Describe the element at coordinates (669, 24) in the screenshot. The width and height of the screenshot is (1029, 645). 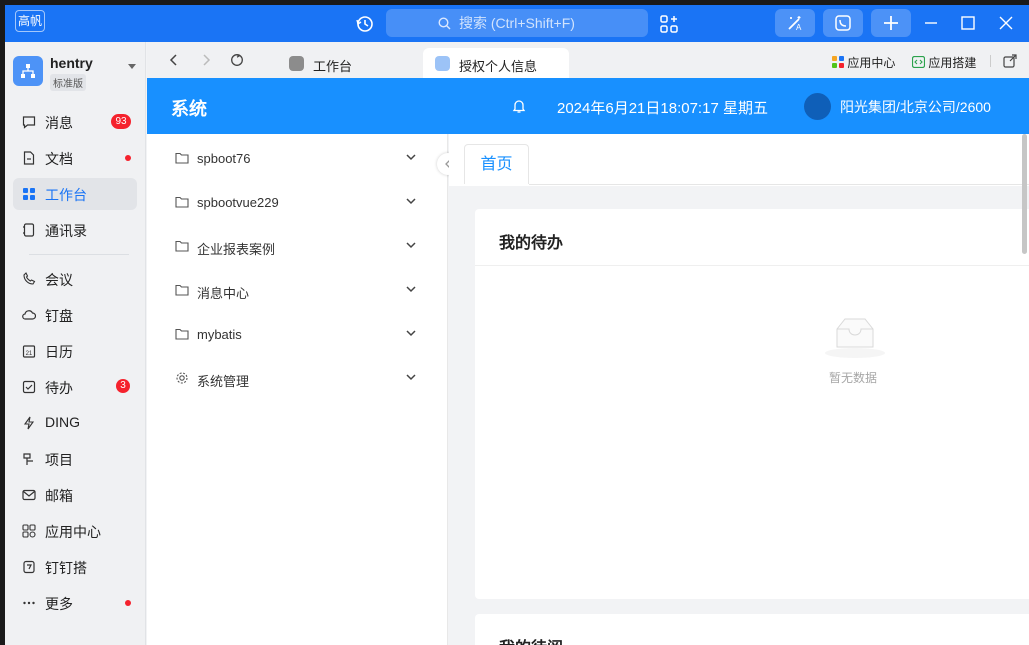
I see `apps-grid-icon` at that location.